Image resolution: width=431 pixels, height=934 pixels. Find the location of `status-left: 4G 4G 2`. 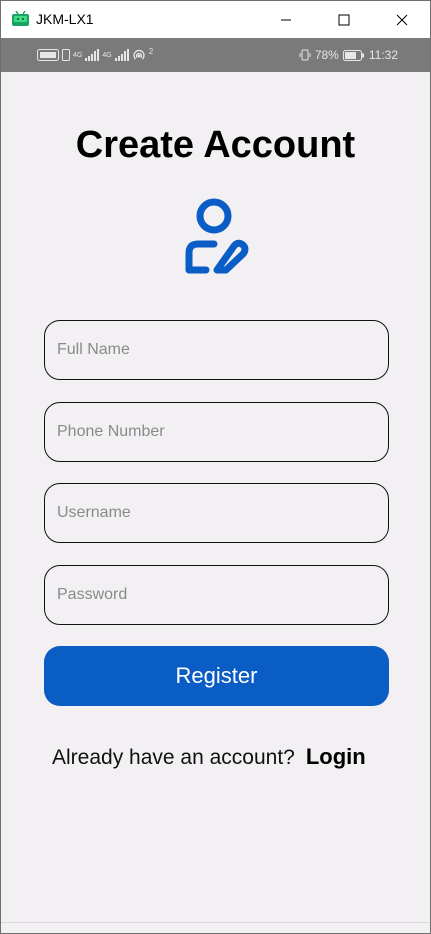

status-left: 4G 4G 2 is located at coordinates (95, 55).